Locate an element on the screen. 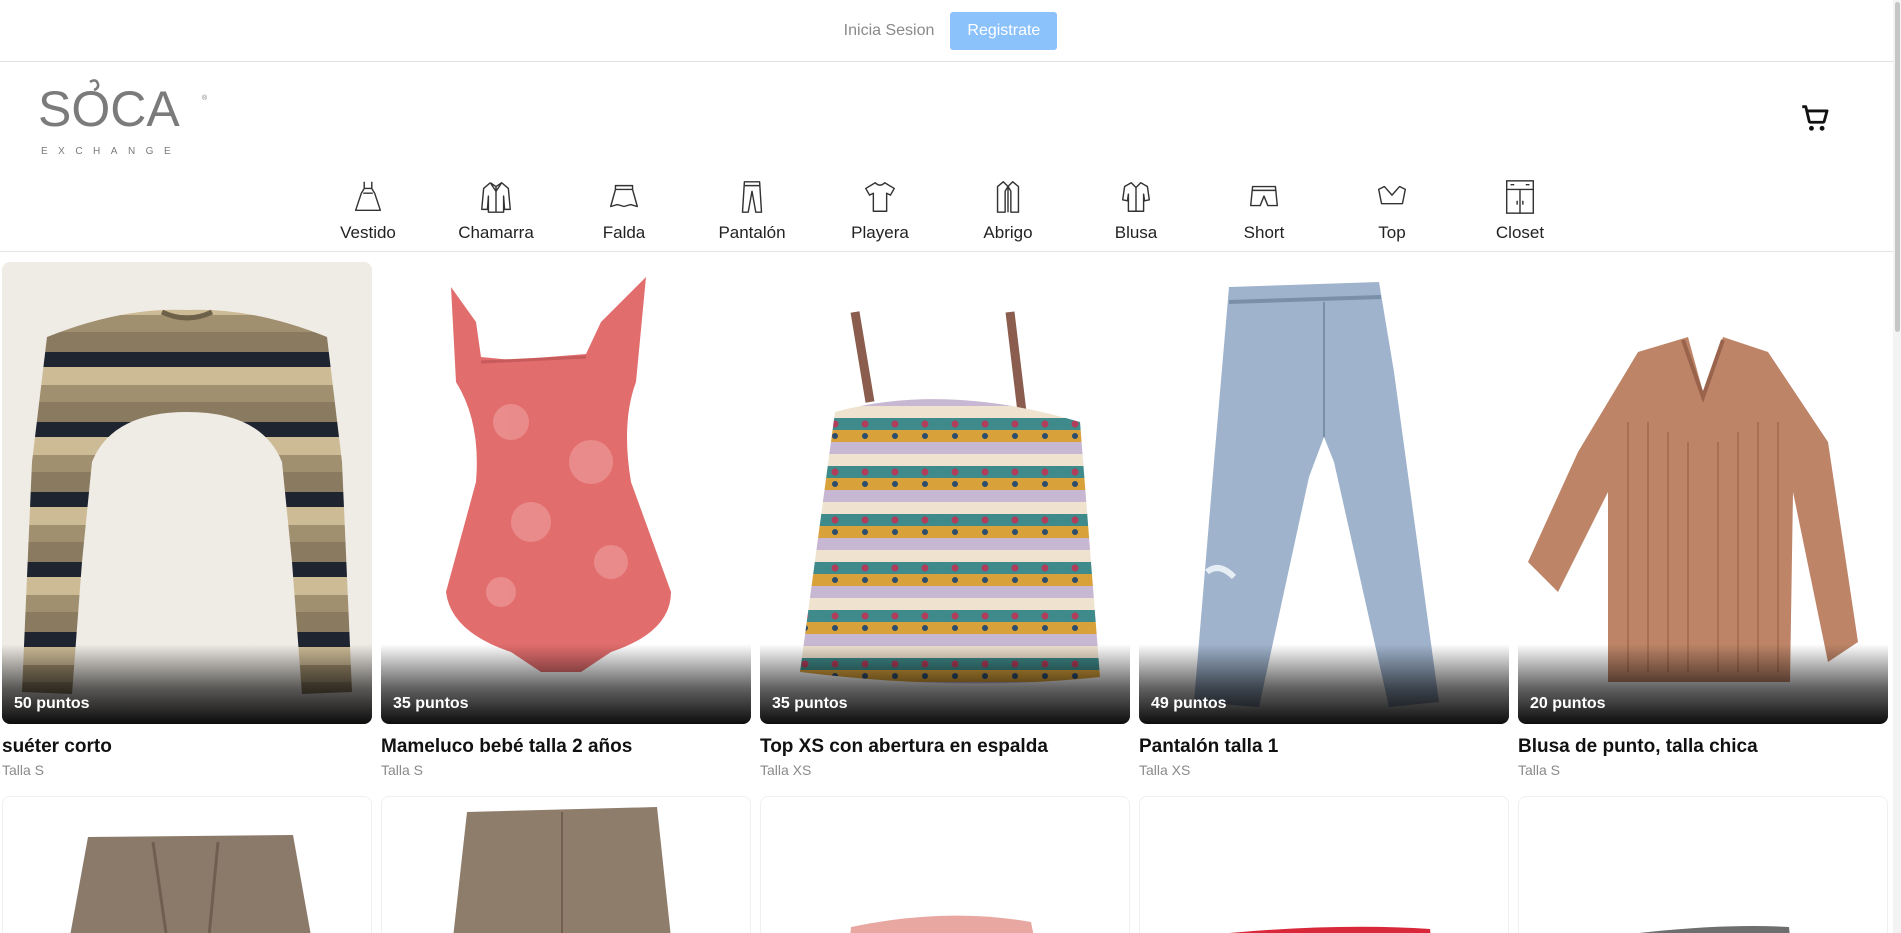  brand-logo: SOCA ® EXCHANGE is located at coordinates (123, 119).